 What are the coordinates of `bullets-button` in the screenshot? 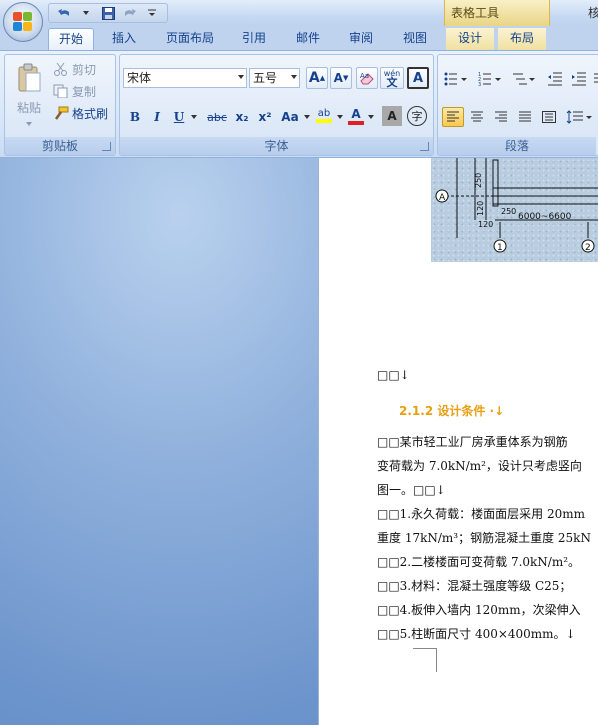 It's located at (456, 79).